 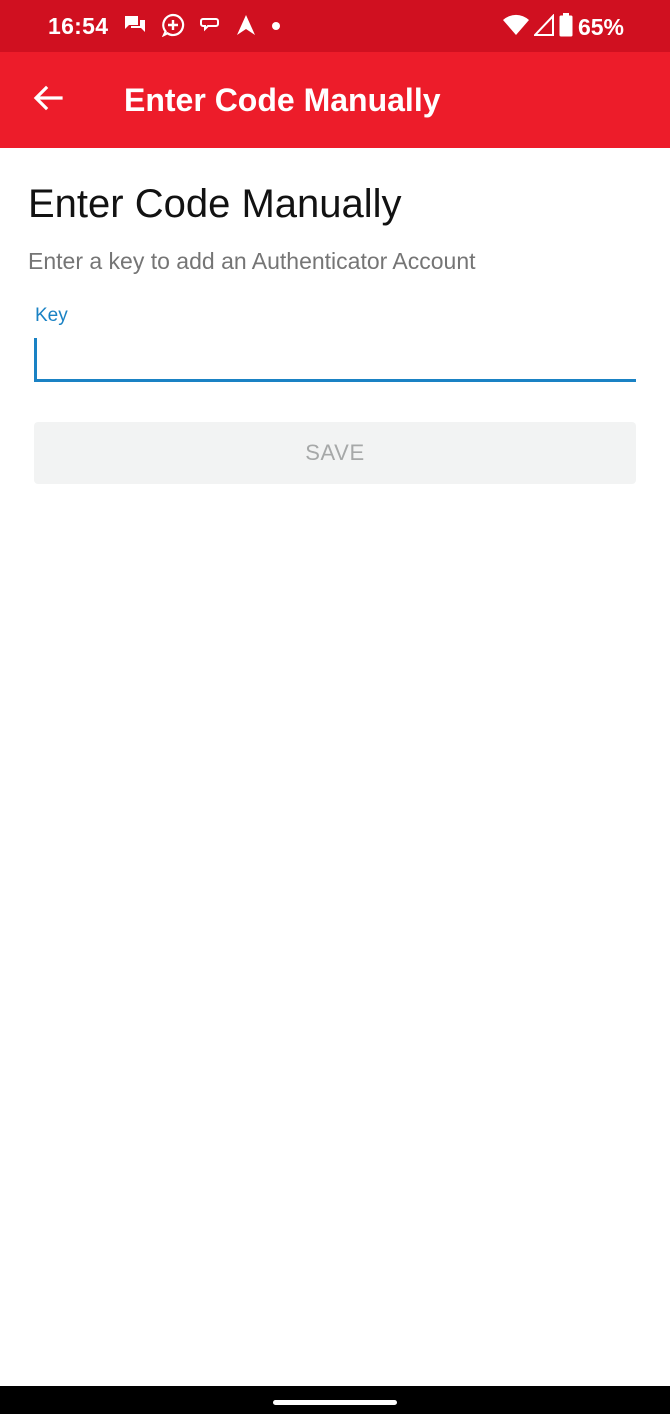 What do you see at coordinates (35, 359) in the screenshot?
I see `text-caret` at bounding box center [35, 359].